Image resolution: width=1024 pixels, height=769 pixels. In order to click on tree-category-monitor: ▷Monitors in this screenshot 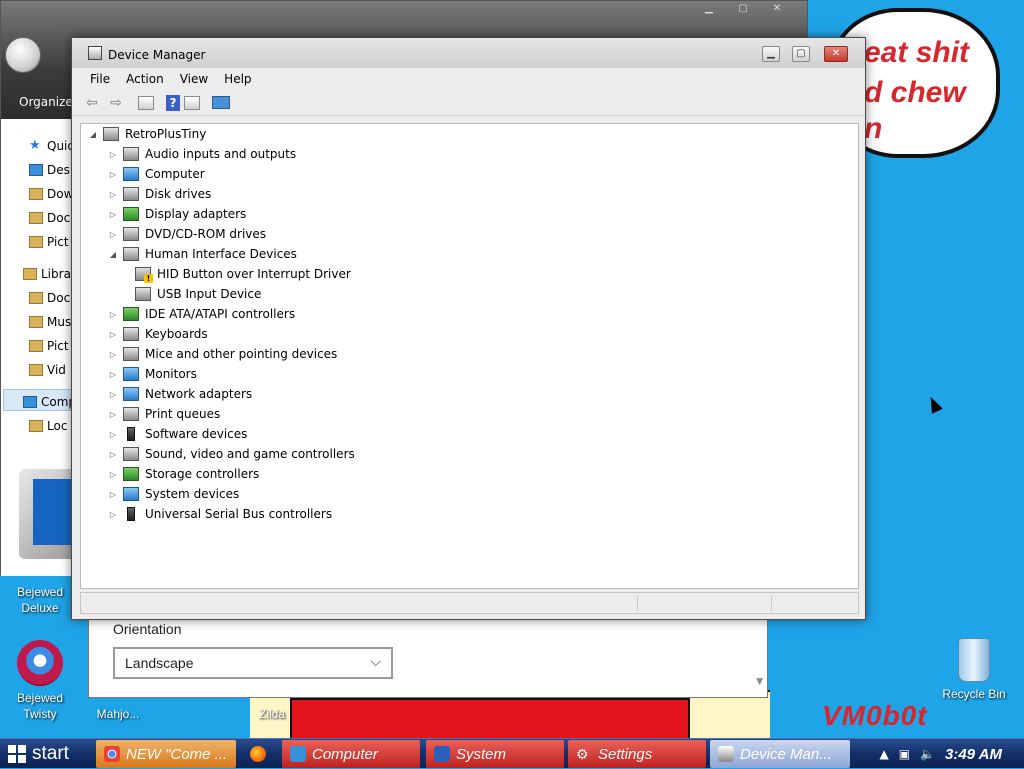, I will do `click(152, 374)`.